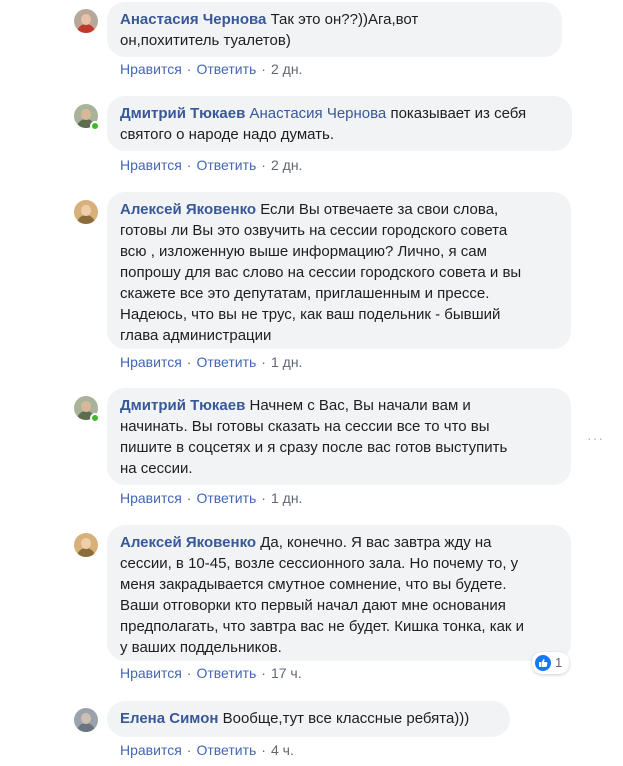 Image resolution: width=623 pixels, height=766 pixels. I want to click on comment-text: Вообще,тут все классные ребята))), so click(346, 718).